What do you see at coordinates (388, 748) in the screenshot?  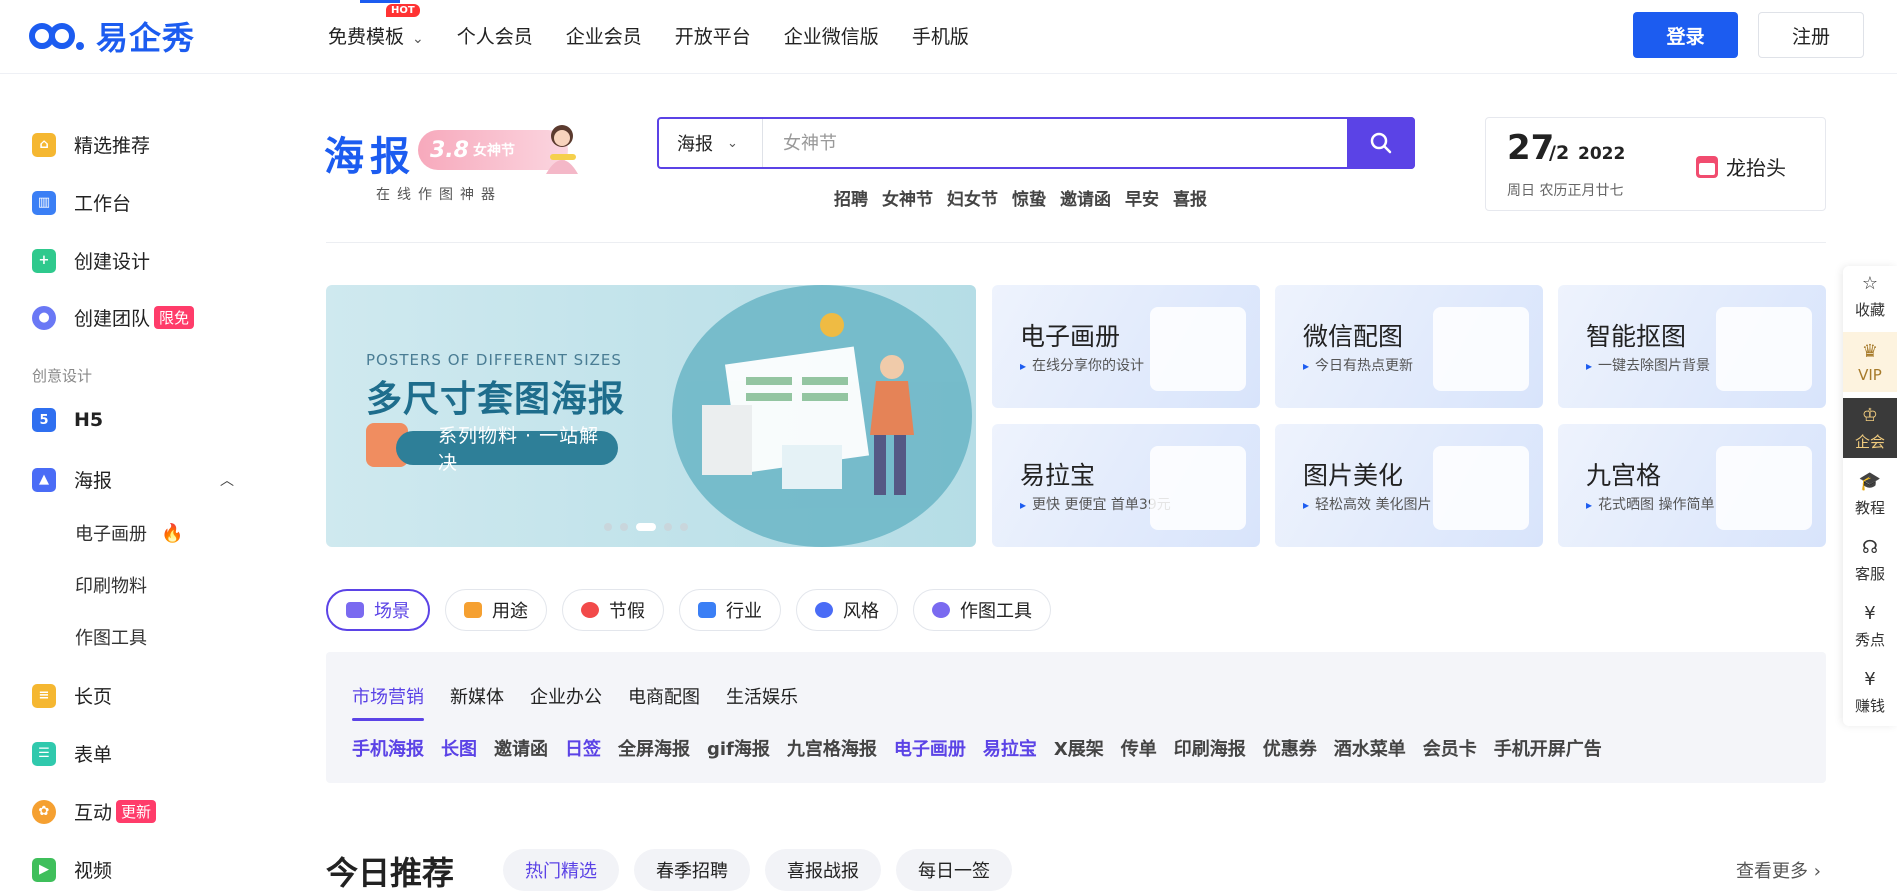 I see `tag-item: 手机海报` at bounding box center [388, 748].